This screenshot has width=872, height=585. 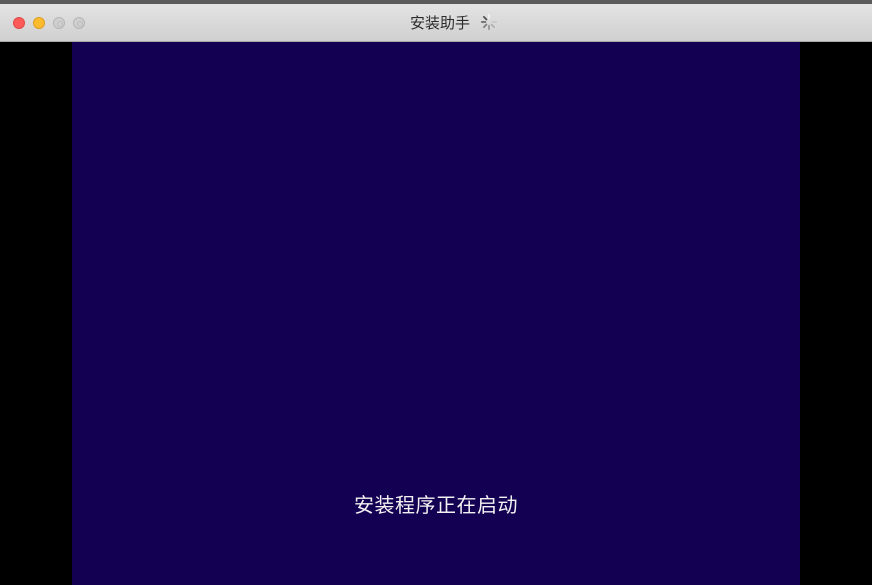 I want to click on loading-spinner-icon, so click(x=489, y=22).